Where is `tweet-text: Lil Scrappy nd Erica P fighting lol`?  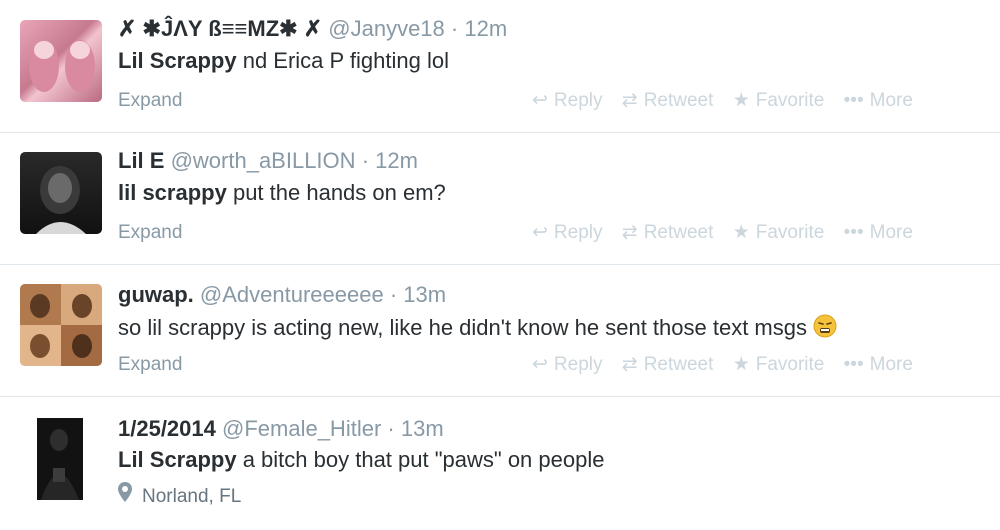 tweet-text: Lil Scrappy nd Erica P fighting lol is located at coordinates (283, 61).